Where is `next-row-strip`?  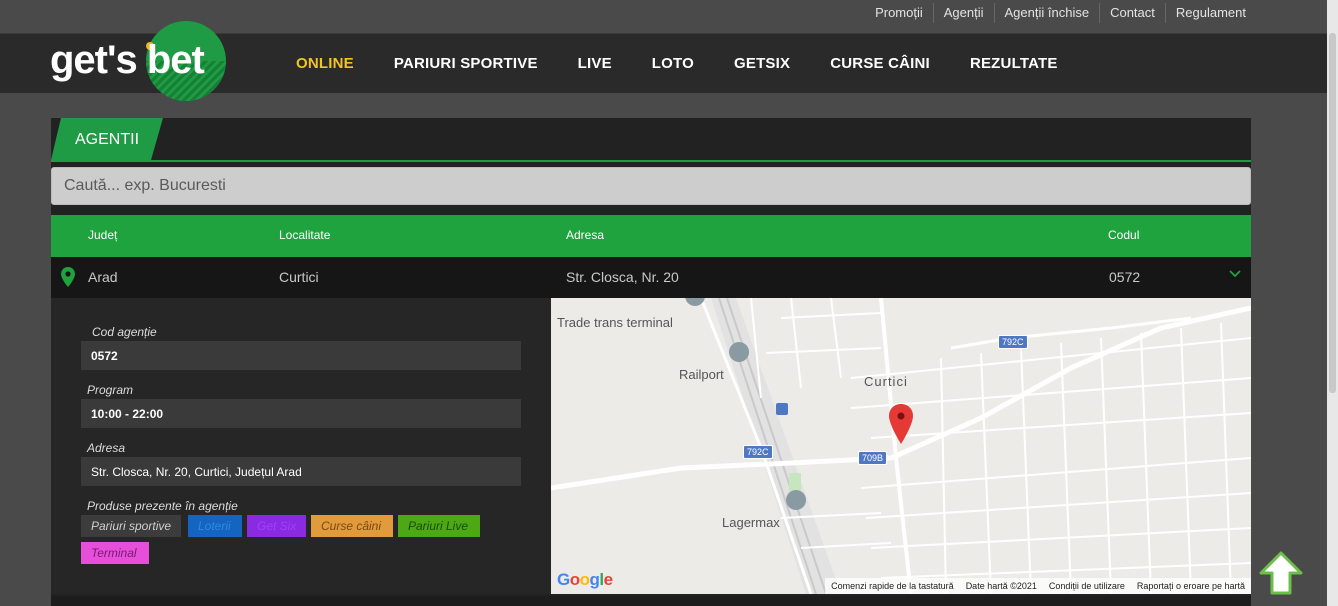
next-row-strip is located at coordinates (651, 601).